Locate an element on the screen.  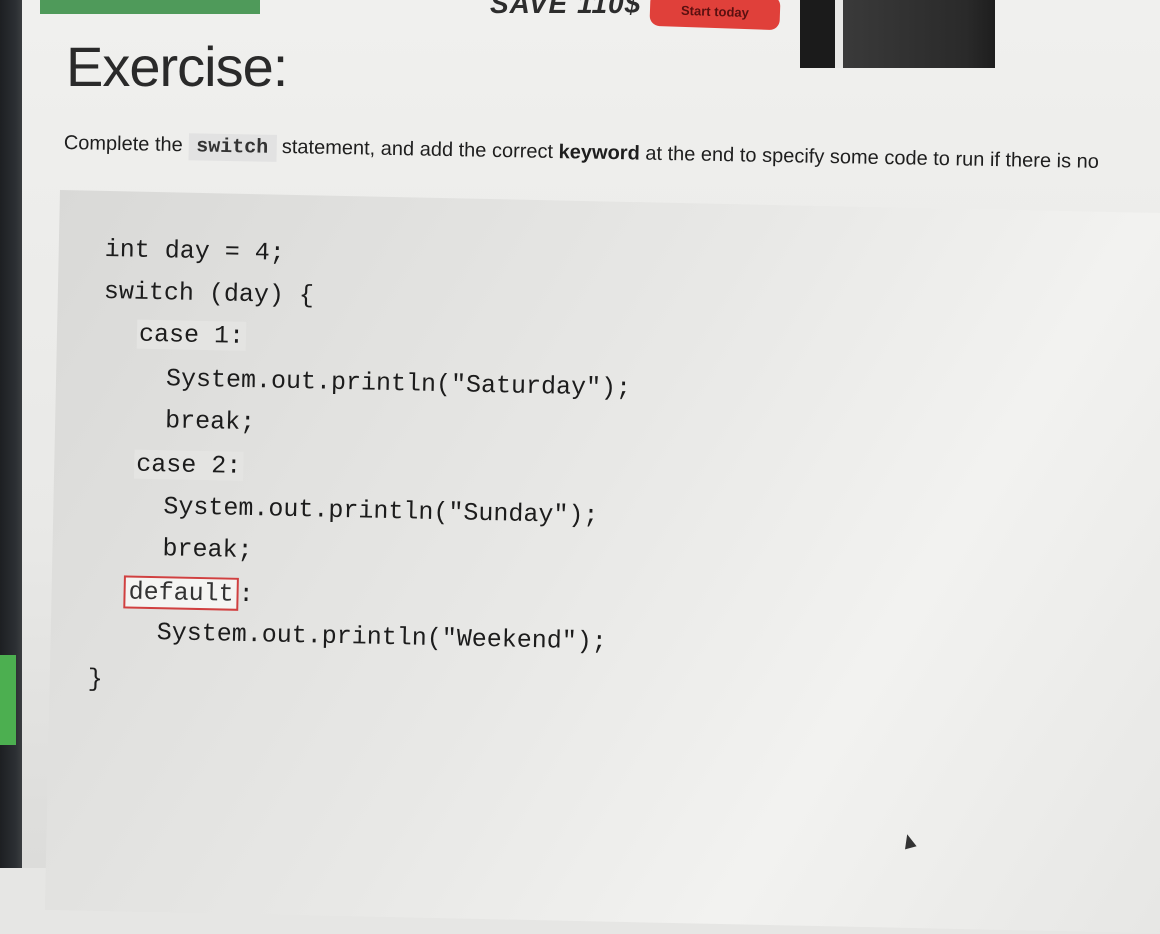
code-line-print-weekend: System.out.println("Weekend"); is located at coordinates (382, 637).